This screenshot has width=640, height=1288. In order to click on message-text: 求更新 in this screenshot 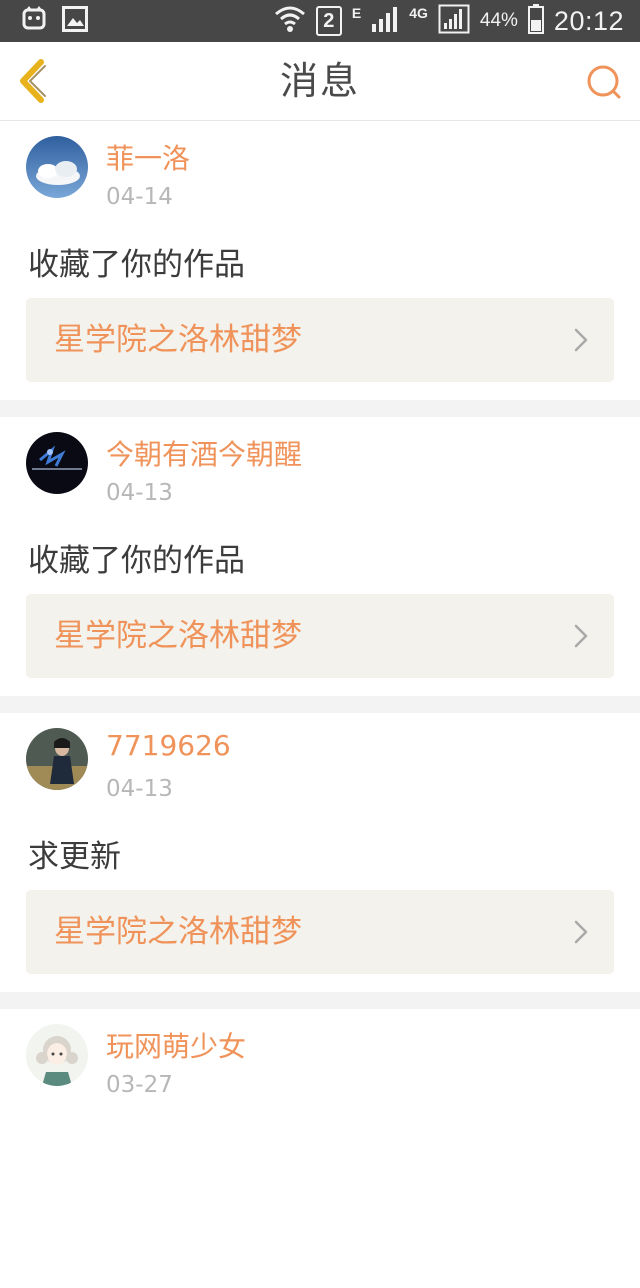, I will do `click(74, 857)`.